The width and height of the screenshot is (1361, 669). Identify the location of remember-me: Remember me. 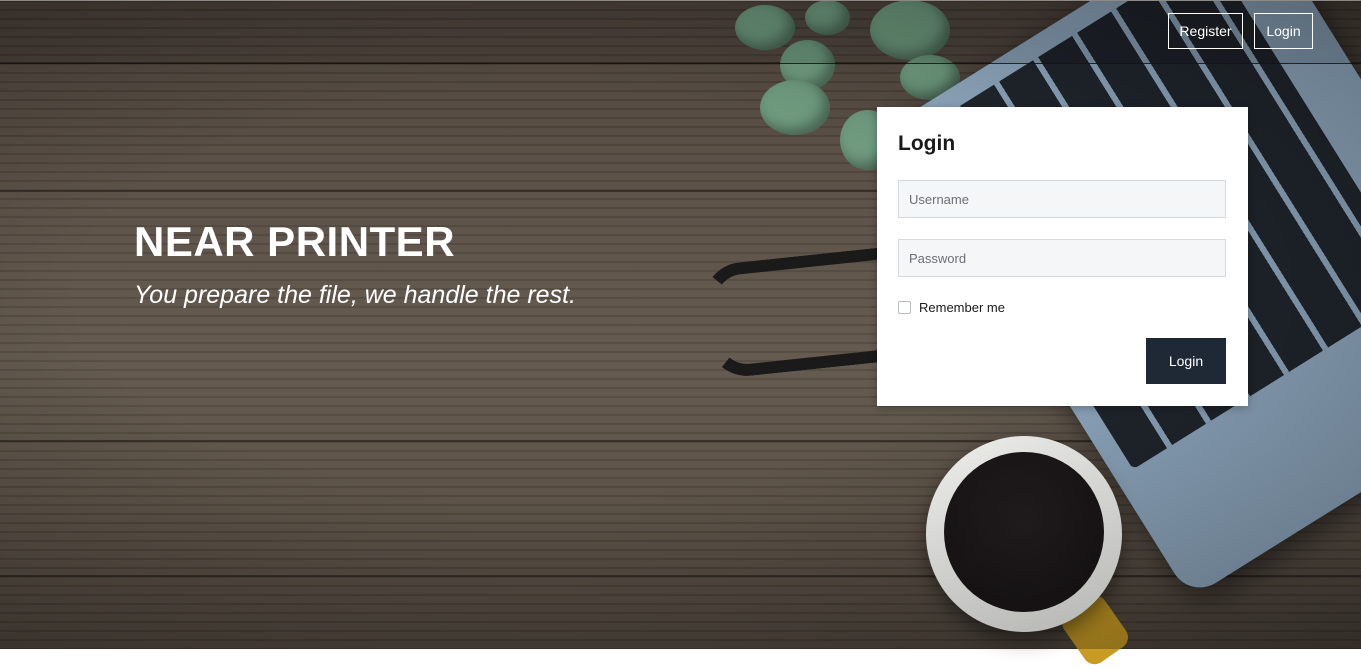
(951, 307).